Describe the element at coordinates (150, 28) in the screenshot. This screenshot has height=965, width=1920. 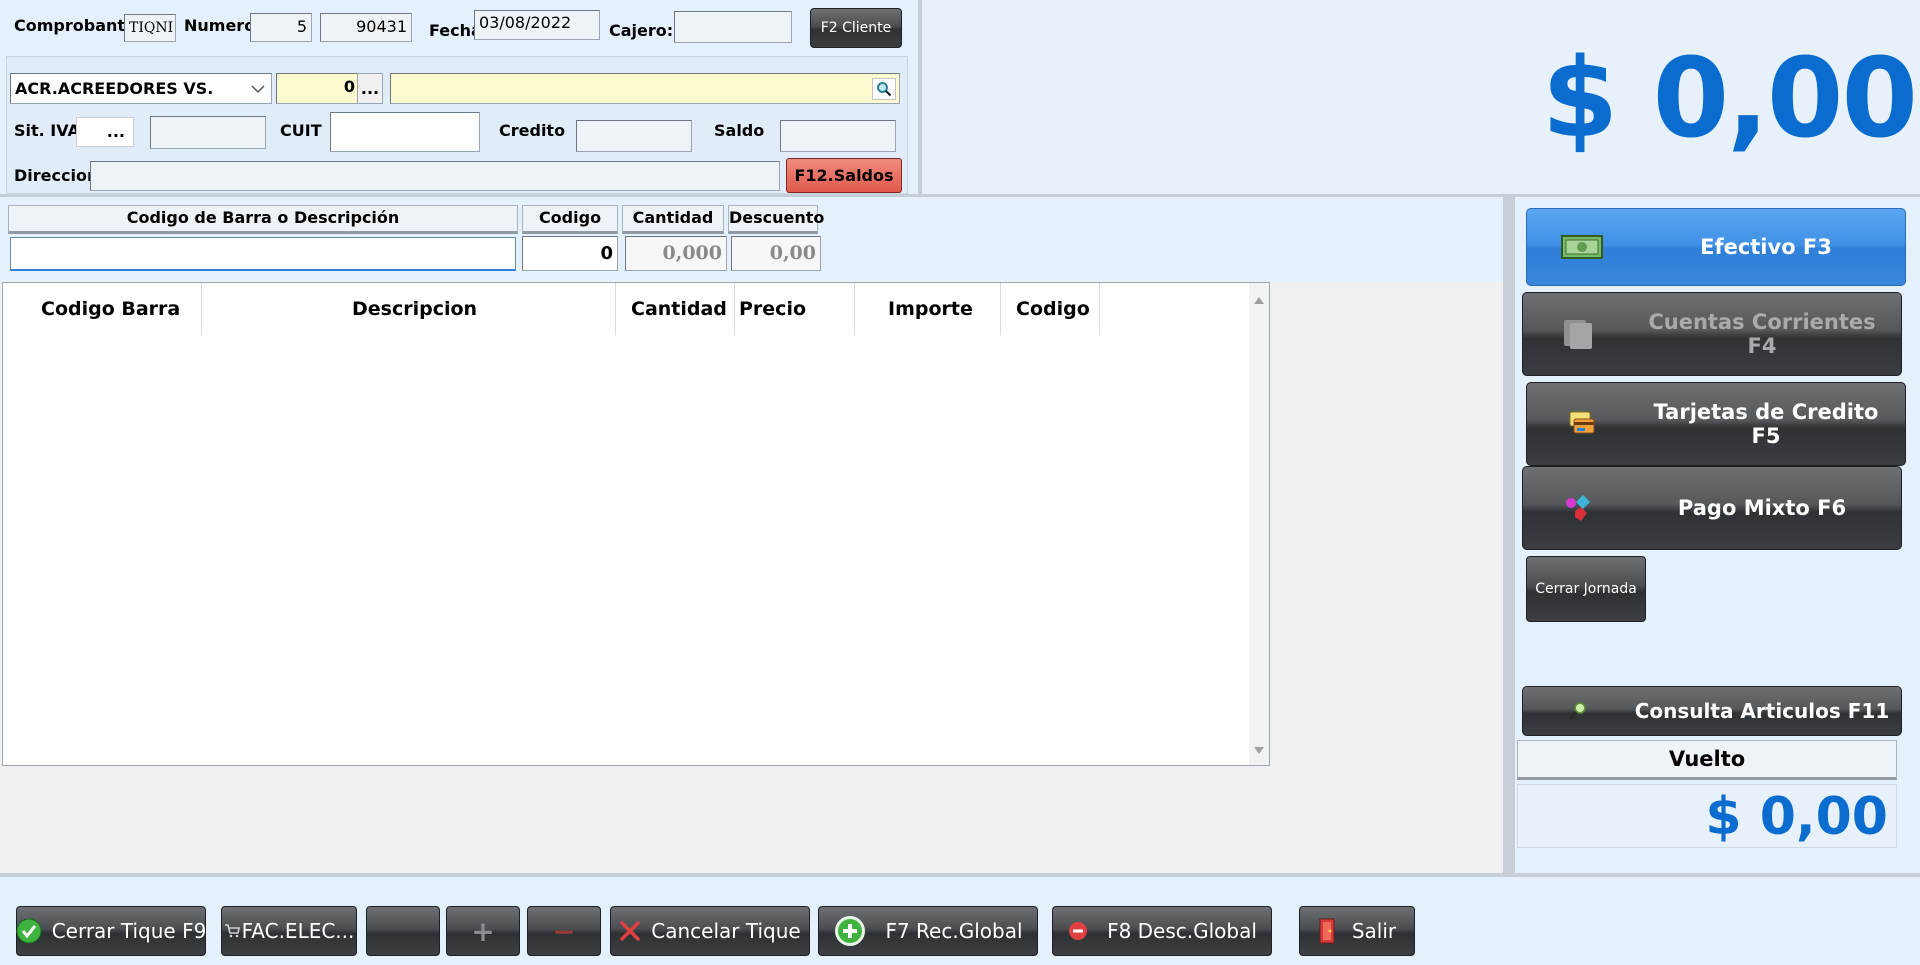
I see `comprobante-field: TIQNI` at that location.